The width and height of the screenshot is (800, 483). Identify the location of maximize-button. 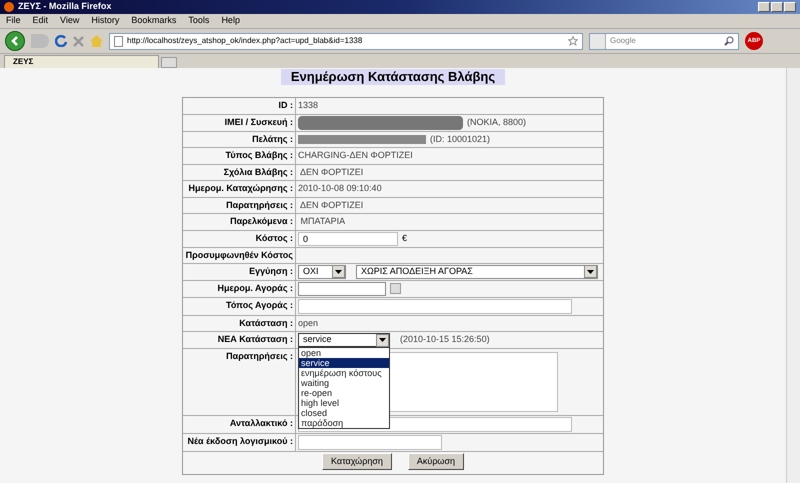
(777, 7).